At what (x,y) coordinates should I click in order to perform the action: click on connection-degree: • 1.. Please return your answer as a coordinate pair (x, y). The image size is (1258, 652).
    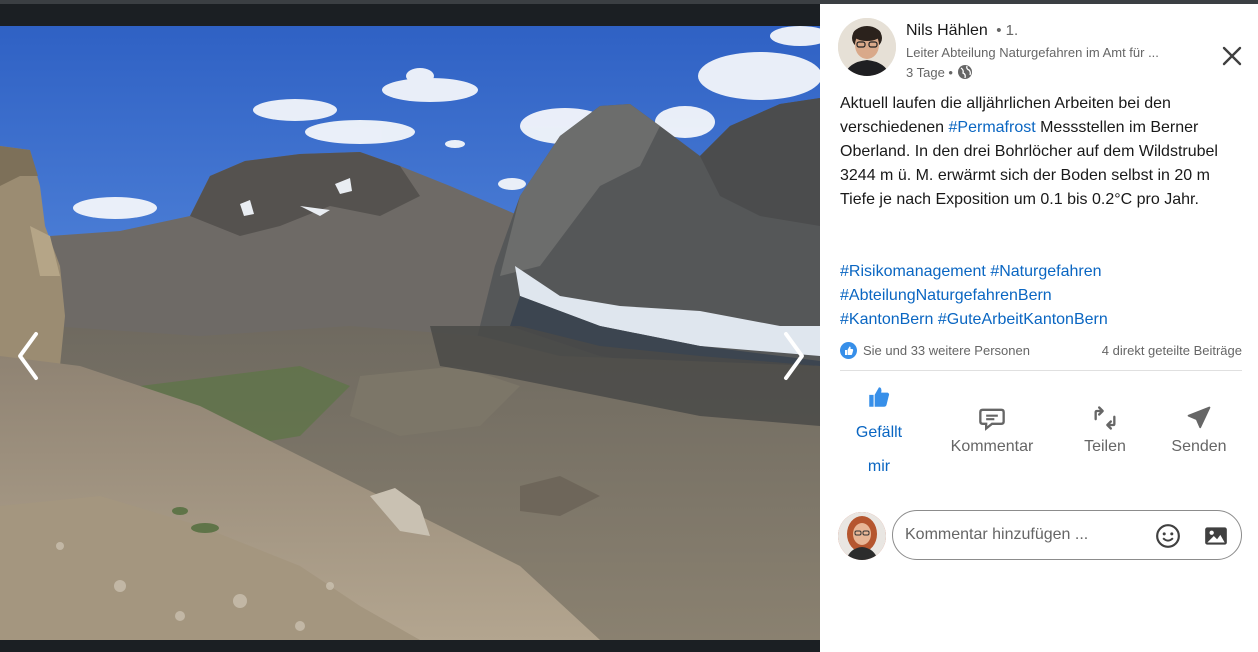
    Looking at the image, I should click on (1007, 30).